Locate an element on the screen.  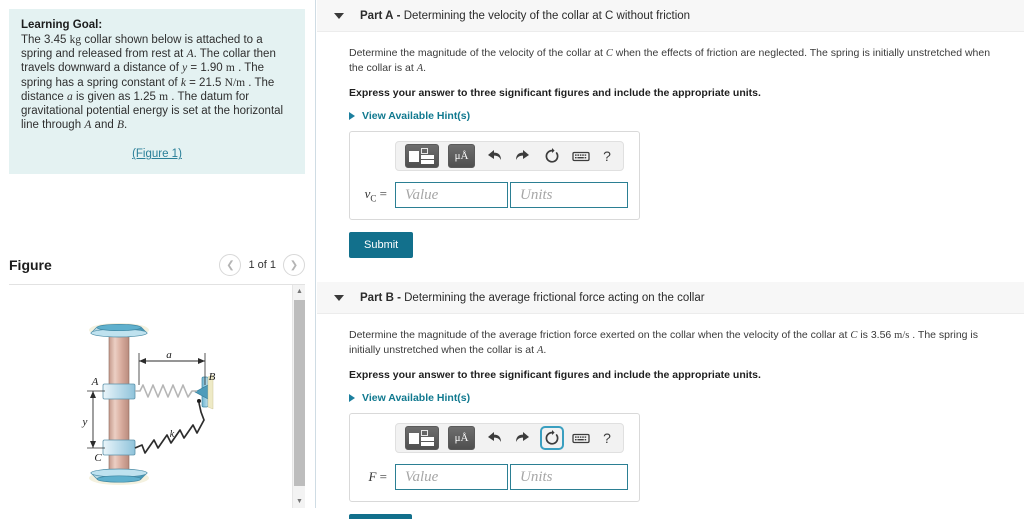
part-a-answer-widget: μÅ ? vC = Value Units is located at coordinates (494, 175).